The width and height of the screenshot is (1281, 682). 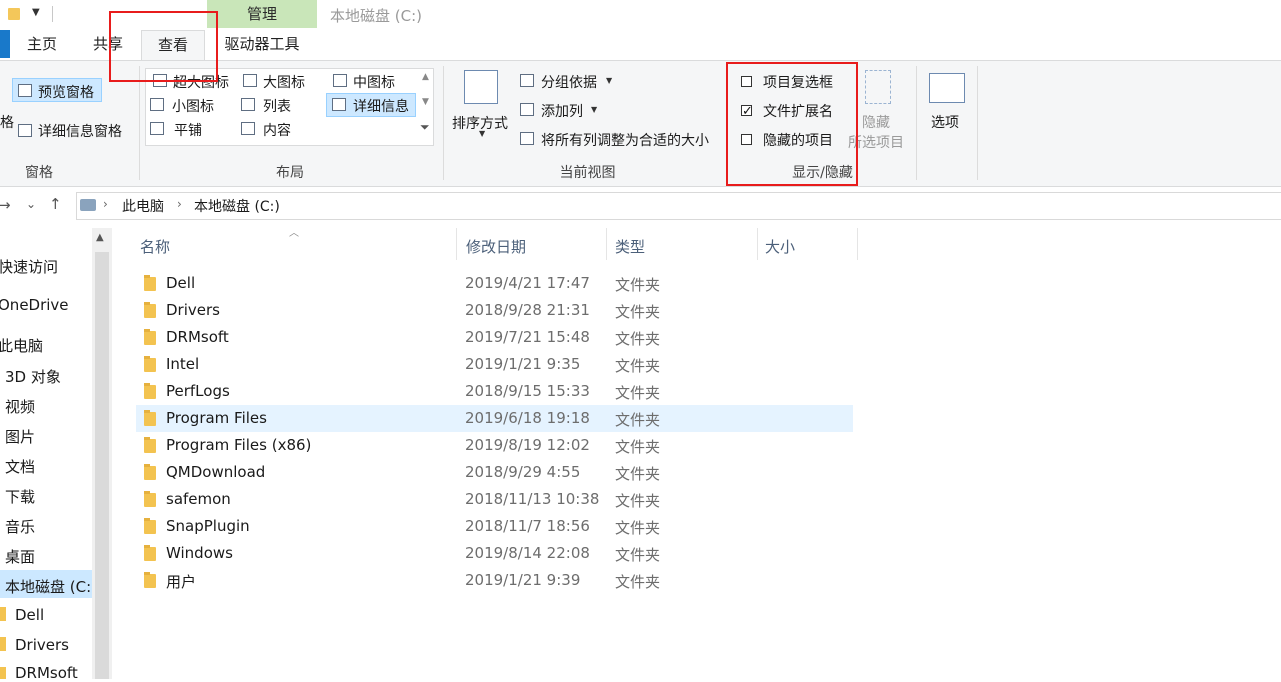 I want to click on sidebar-item-onedrive: OneDrive, so click(x=34, y=305).